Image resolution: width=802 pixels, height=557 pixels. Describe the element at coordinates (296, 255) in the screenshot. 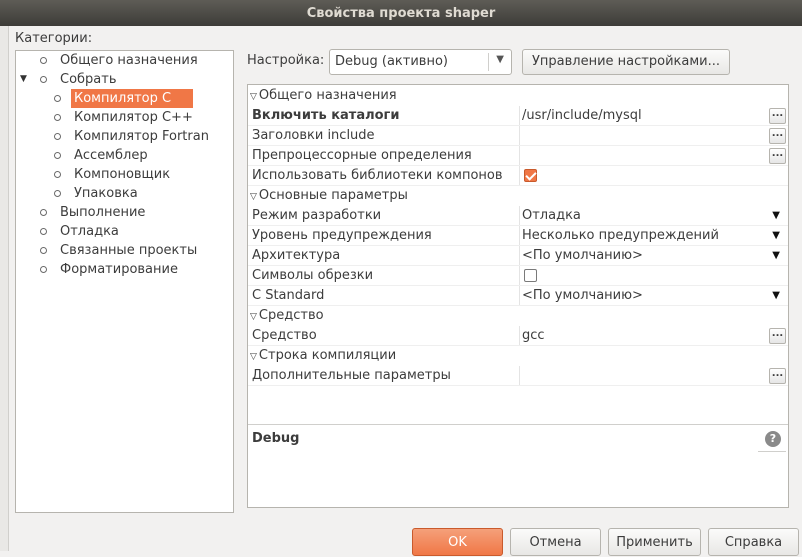

I see `property-name: Архитектура` at that location.